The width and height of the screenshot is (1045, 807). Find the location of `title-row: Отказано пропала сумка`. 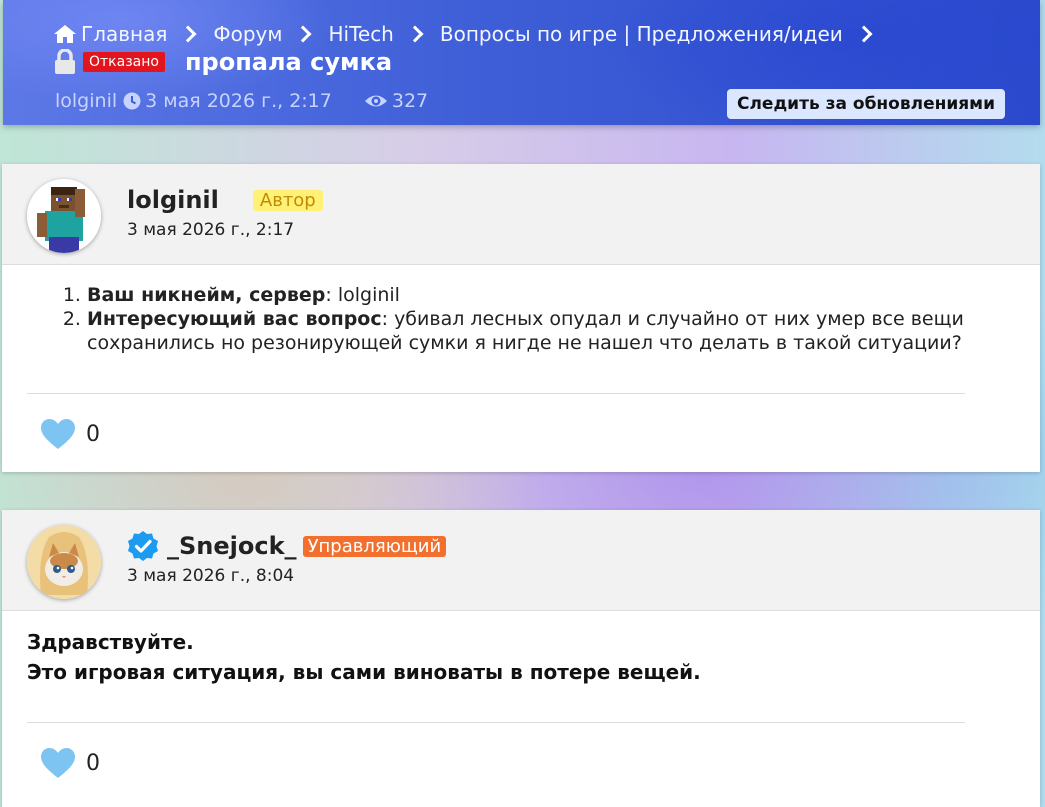

title-row: Отказано пропала сумка is located at coordinates (222, 62).